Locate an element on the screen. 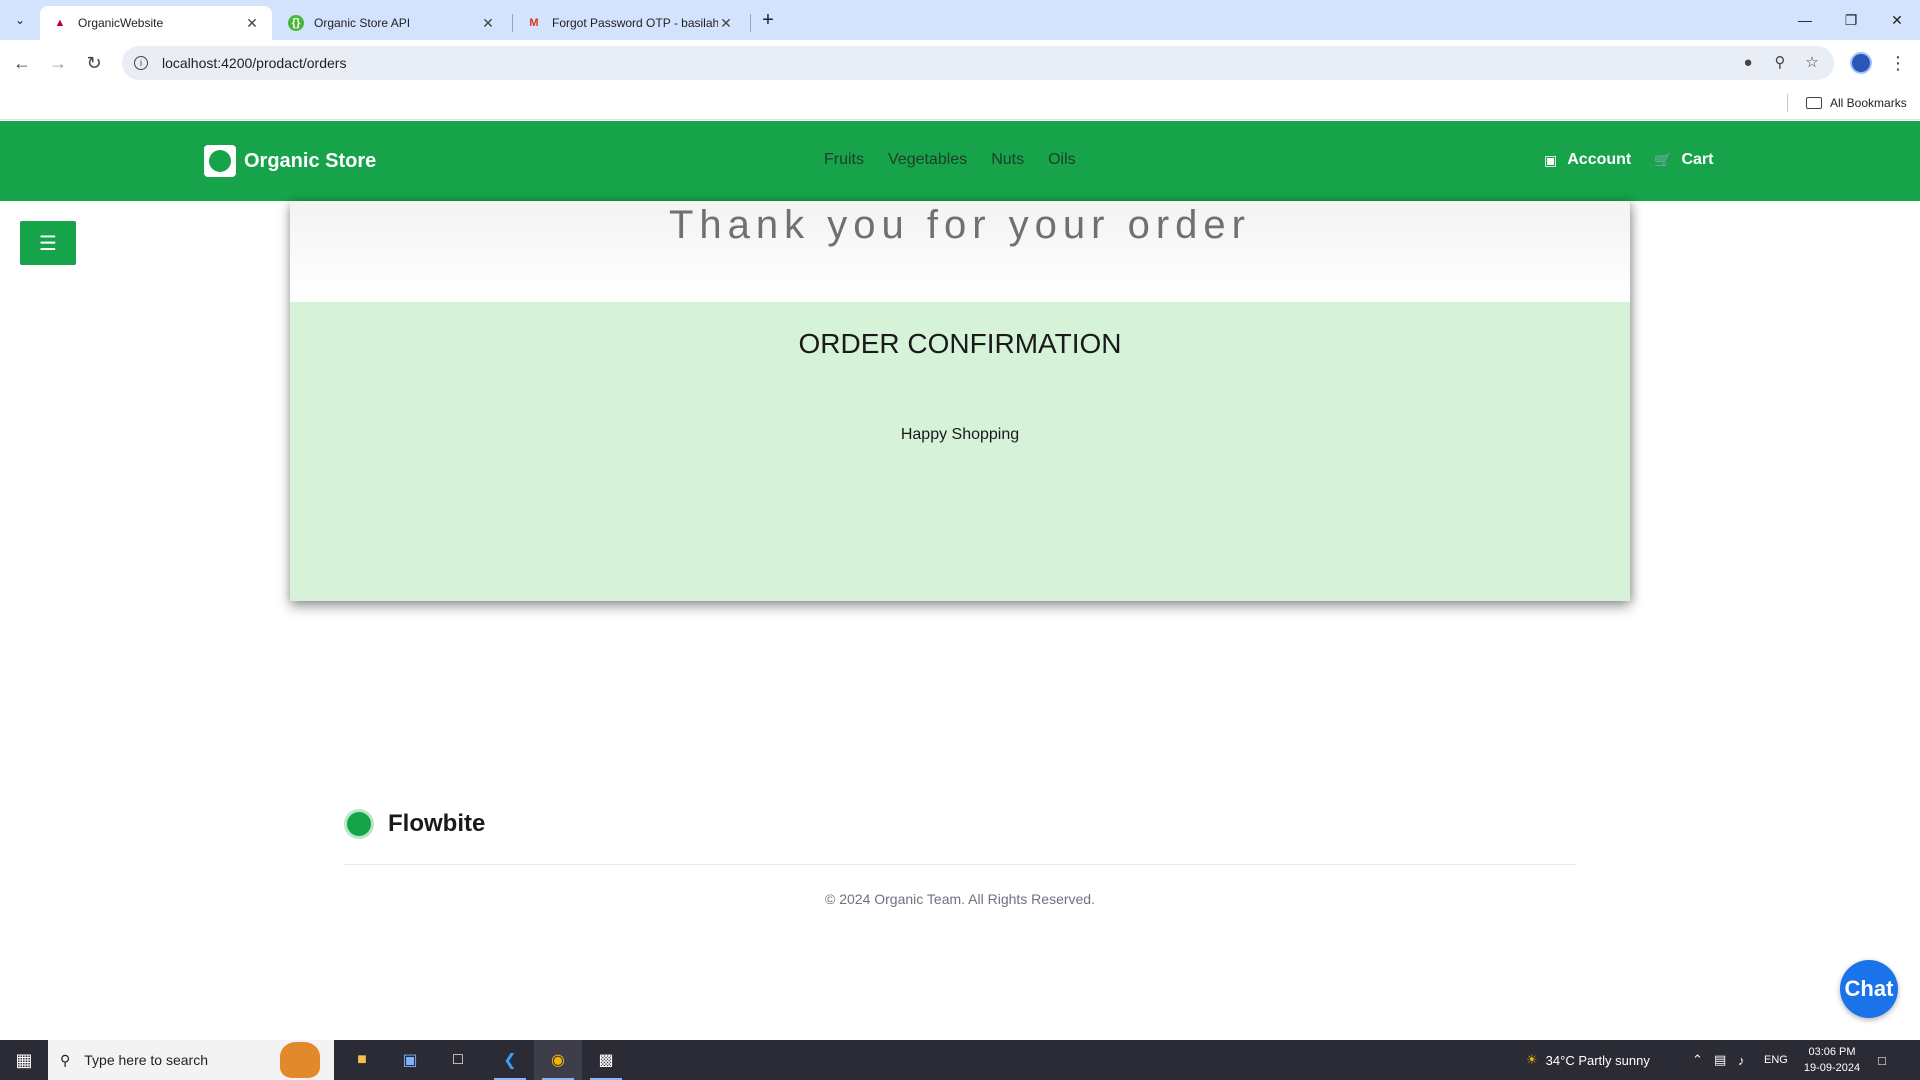  main-nav: Fruits Vegetables Nuts Oils is located at coordinates (950, 160).